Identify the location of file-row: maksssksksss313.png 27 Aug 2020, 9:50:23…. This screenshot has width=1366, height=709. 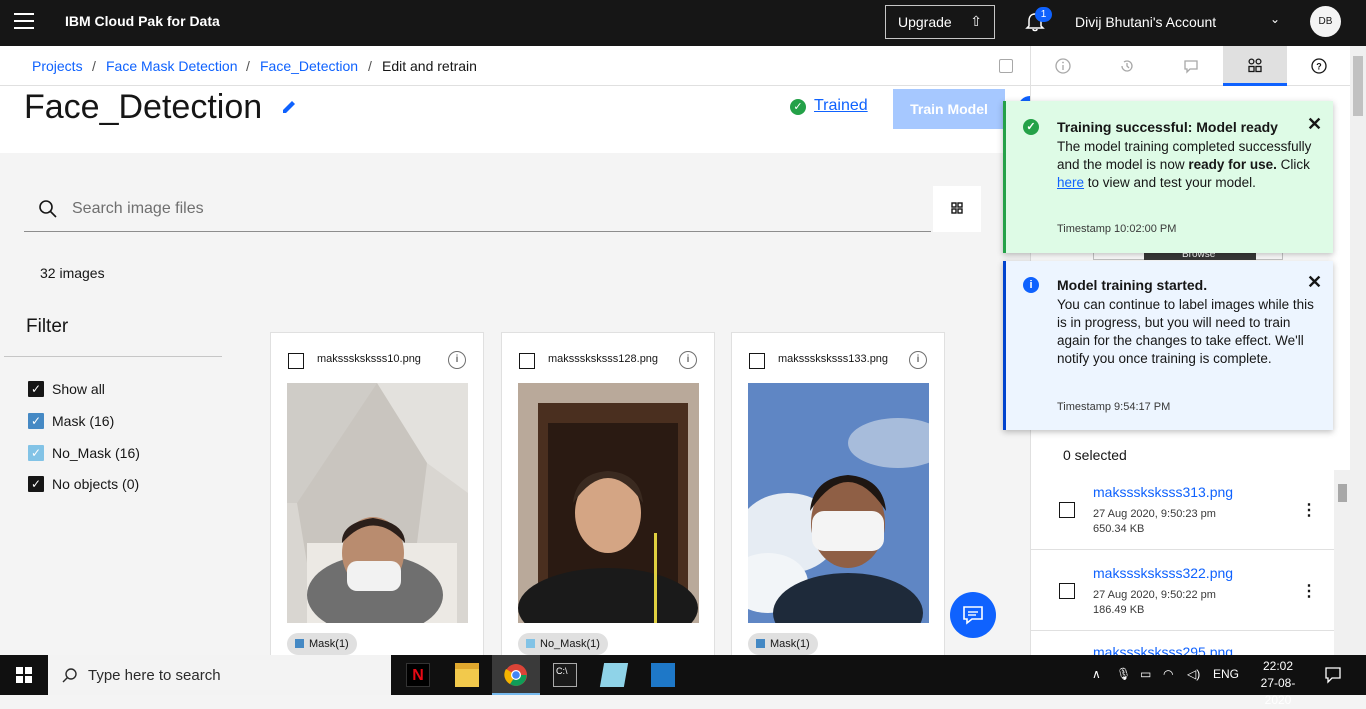
(1182, 510).